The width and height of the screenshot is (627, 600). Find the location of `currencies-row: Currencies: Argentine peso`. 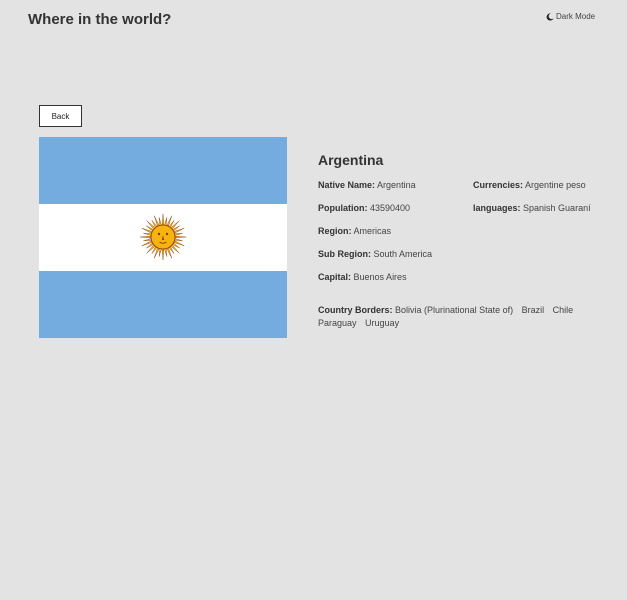

currencies-row: Currencies: Argentine peso is located at coordinates (529, 185).